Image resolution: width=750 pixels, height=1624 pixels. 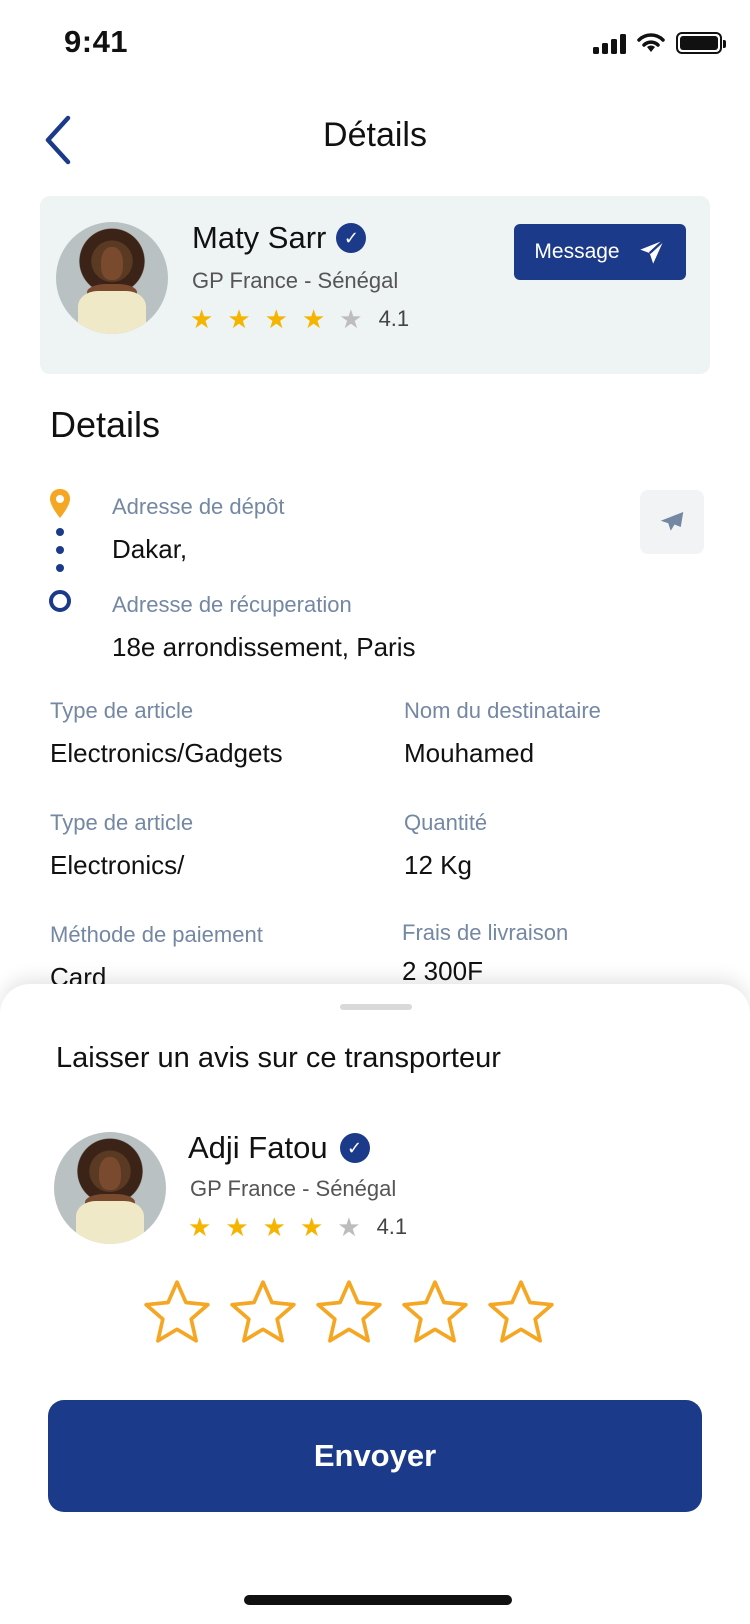 I want to click on dropoff-value: 18e arrondissement, Paris, so click(x=264, y=647).